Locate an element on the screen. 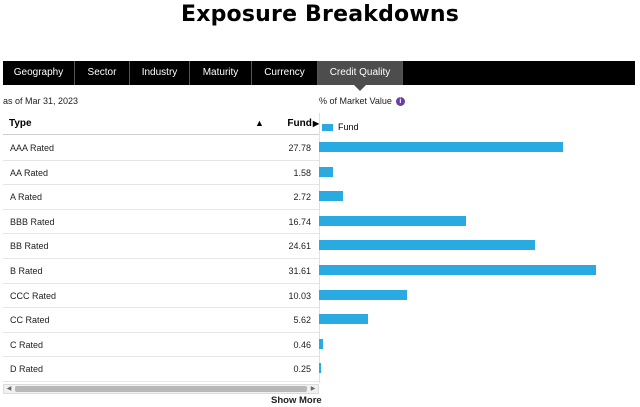  sort-ascending-icon: ▲ is located at coordinates (259, 123).